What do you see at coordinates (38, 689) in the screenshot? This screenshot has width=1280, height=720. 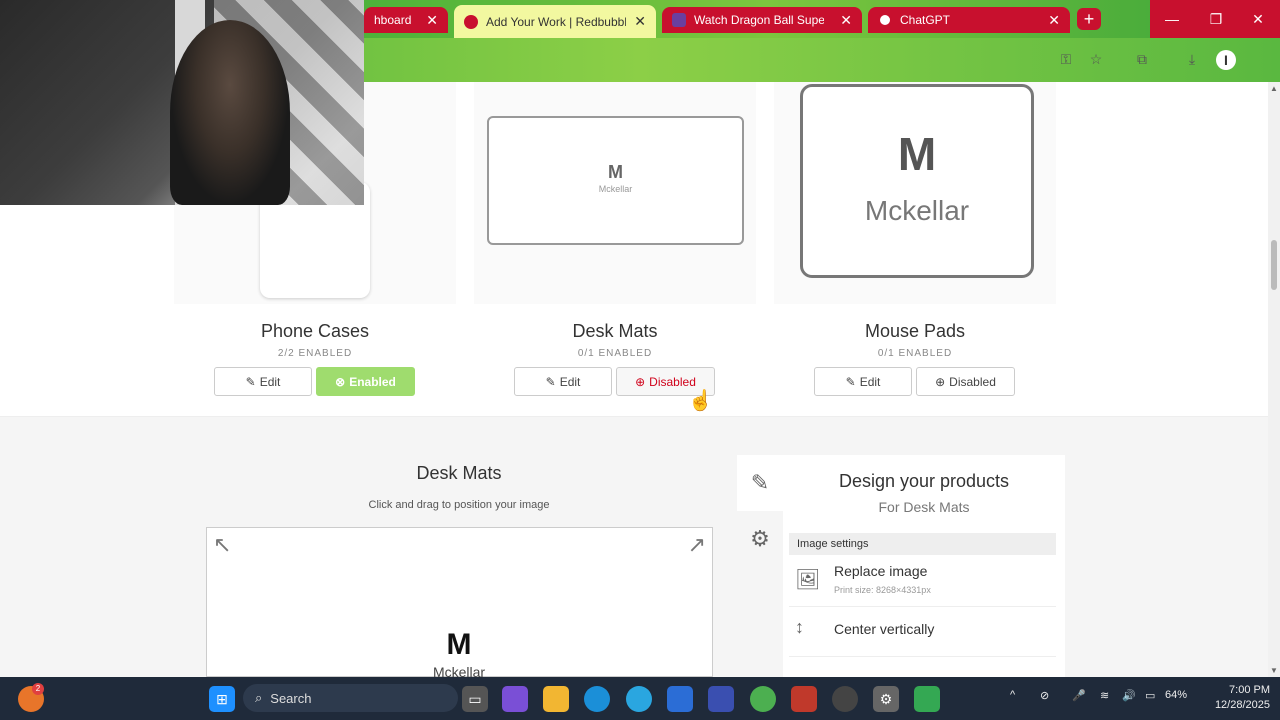 I see `notification-badge: 2` at bounding box center [38, 689].